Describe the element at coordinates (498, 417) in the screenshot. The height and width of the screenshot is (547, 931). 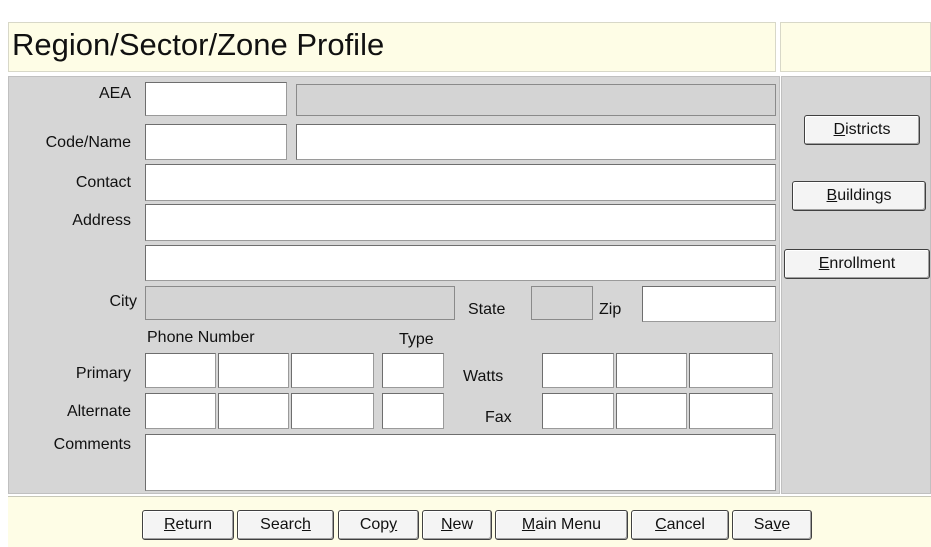
I see `fax-label: Fax` at that location.